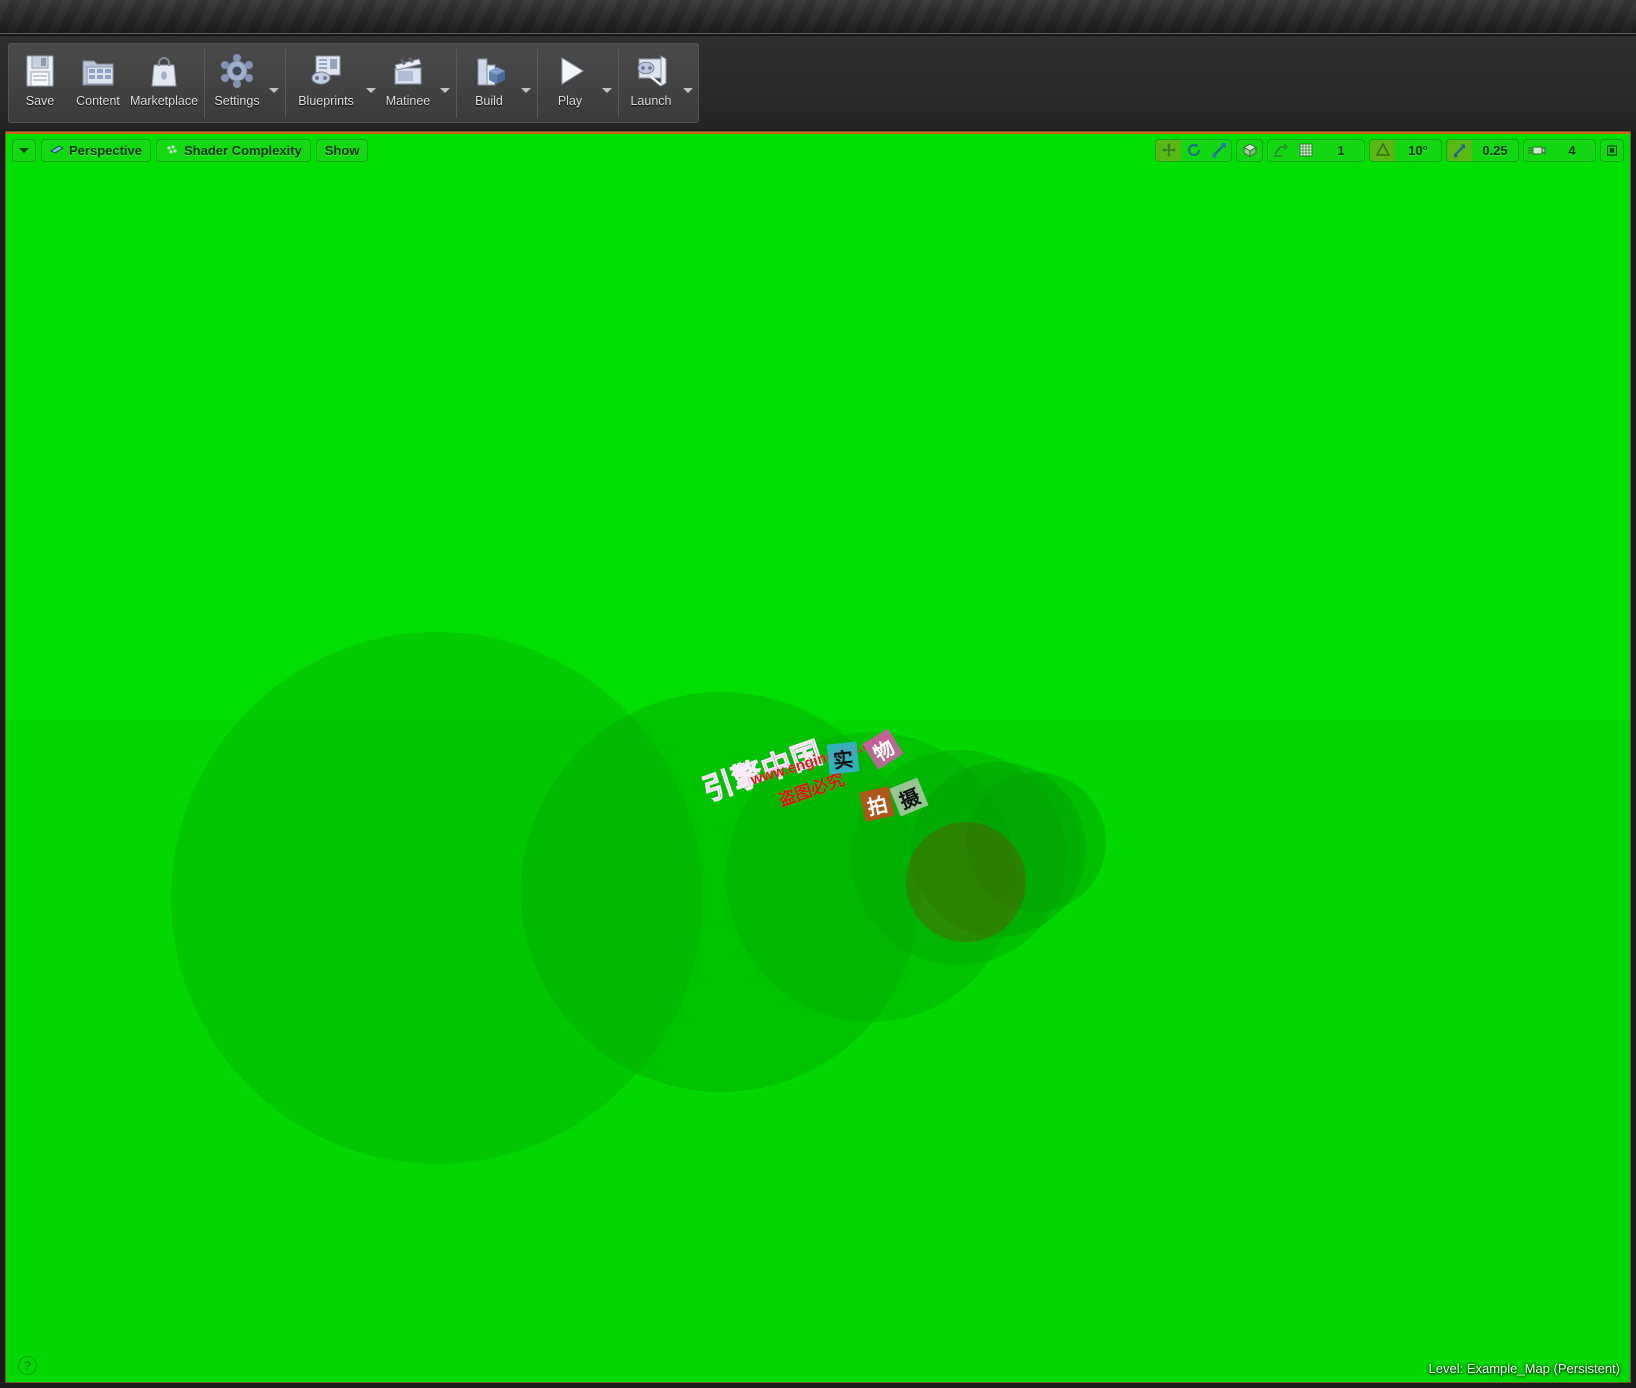  What do you see at coordinates (40, 101) in the screenshot?
I see `toolbar-label: Save` at bounding box center [40, 101].